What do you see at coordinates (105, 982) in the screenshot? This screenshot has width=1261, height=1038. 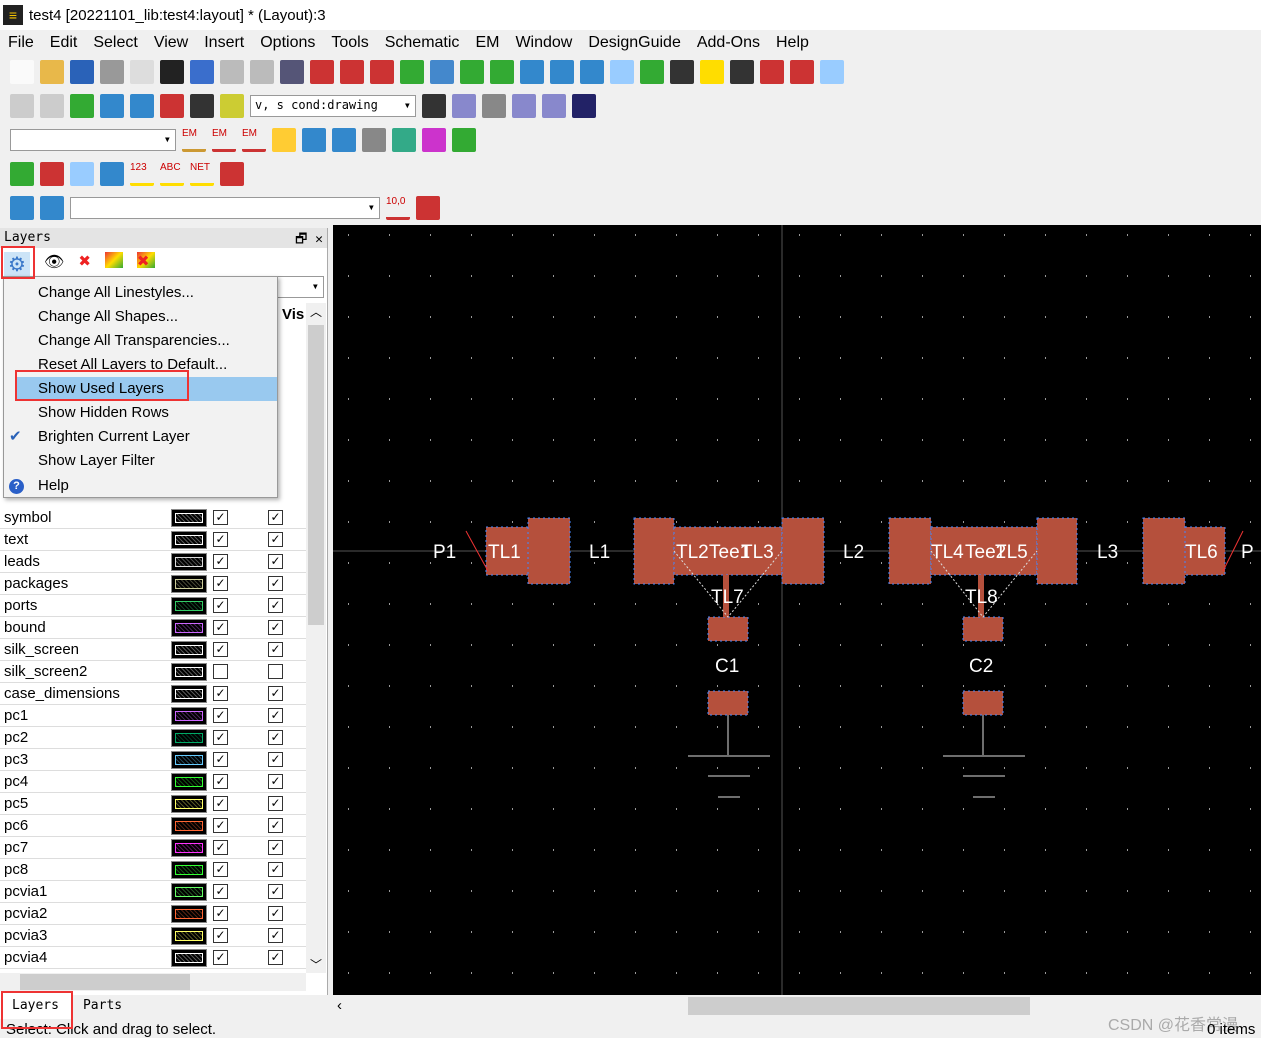 I see `scrollbar-thumb` at bounding box center [105, 982].